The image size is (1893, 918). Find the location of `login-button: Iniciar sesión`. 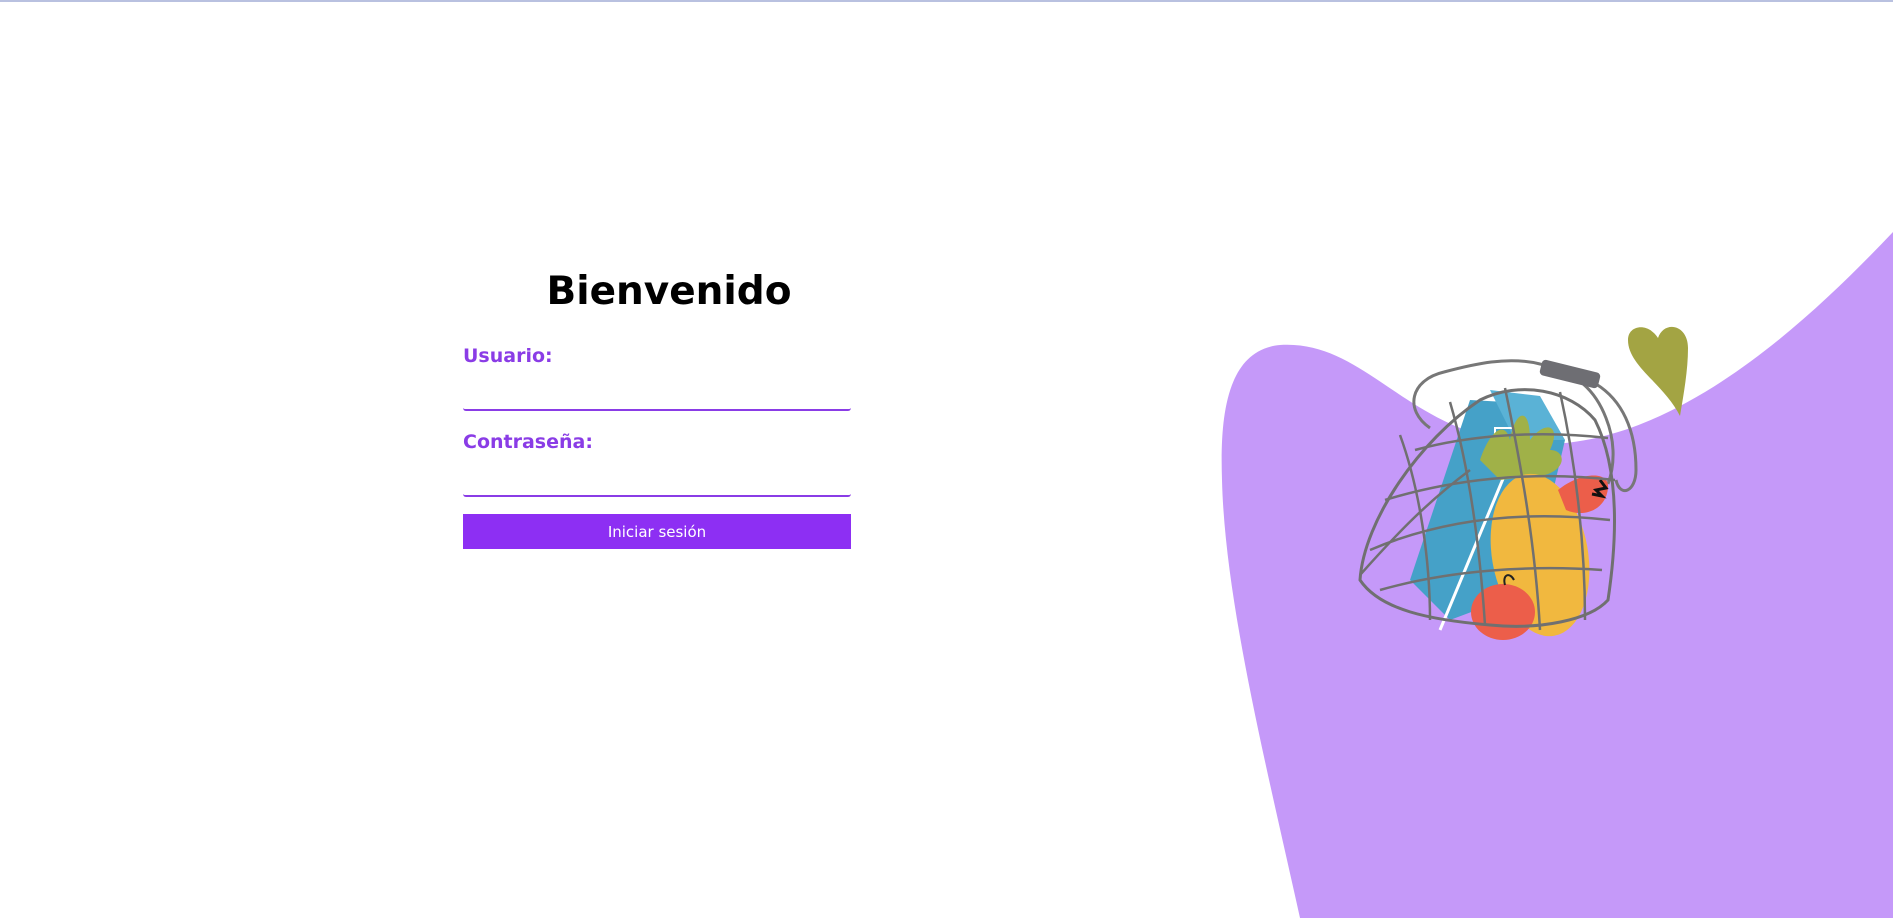

login-button: Iniciar sesión is located at coordinates (657, 531).